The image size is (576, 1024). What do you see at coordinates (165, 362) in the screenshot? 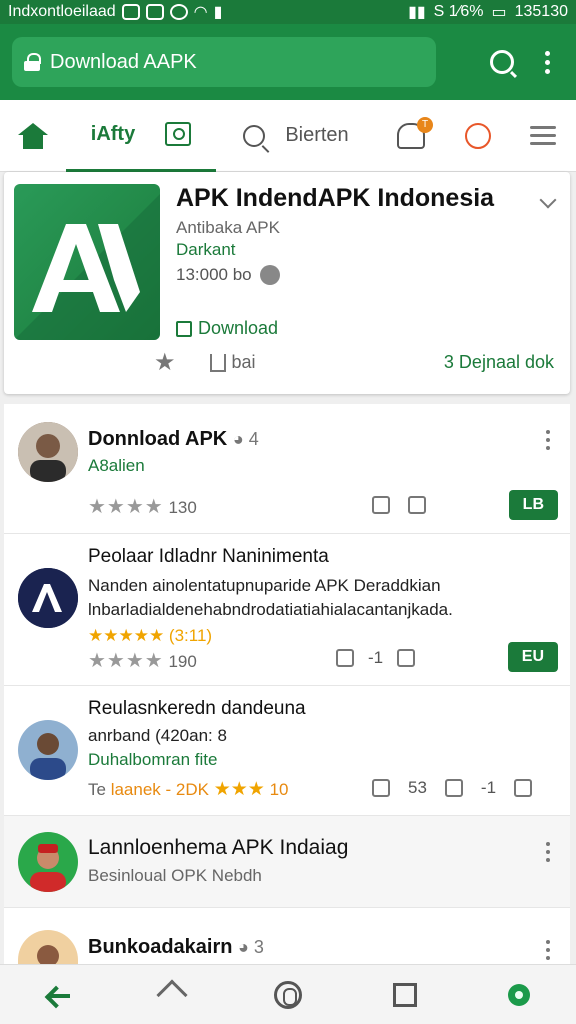
I see `star-icon: ★` at bounding box center [165, 362].